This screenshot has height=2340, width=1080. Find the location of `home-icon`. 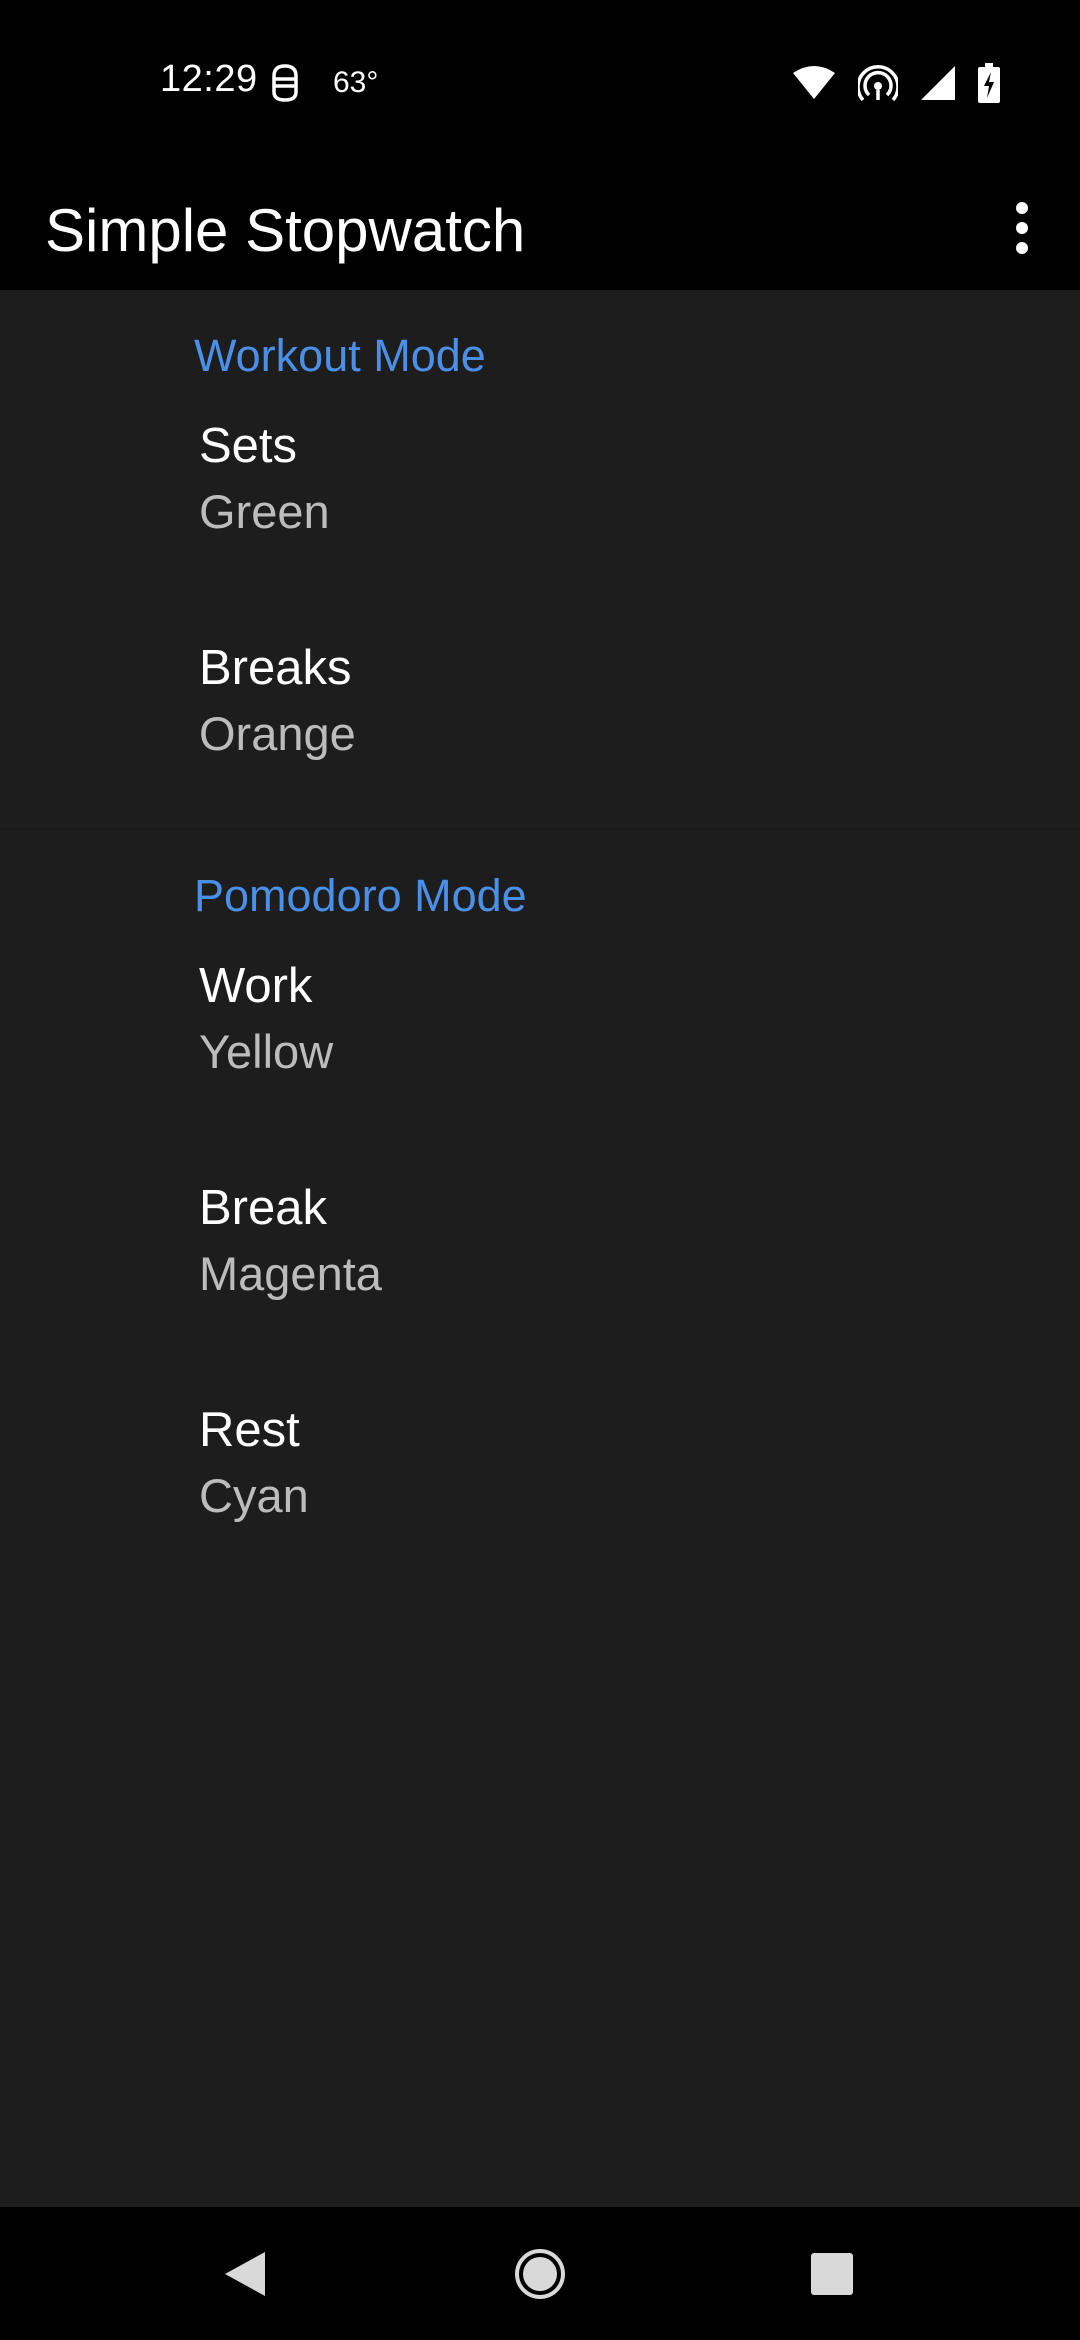

home-icon is located at coordinates (540, 2273).